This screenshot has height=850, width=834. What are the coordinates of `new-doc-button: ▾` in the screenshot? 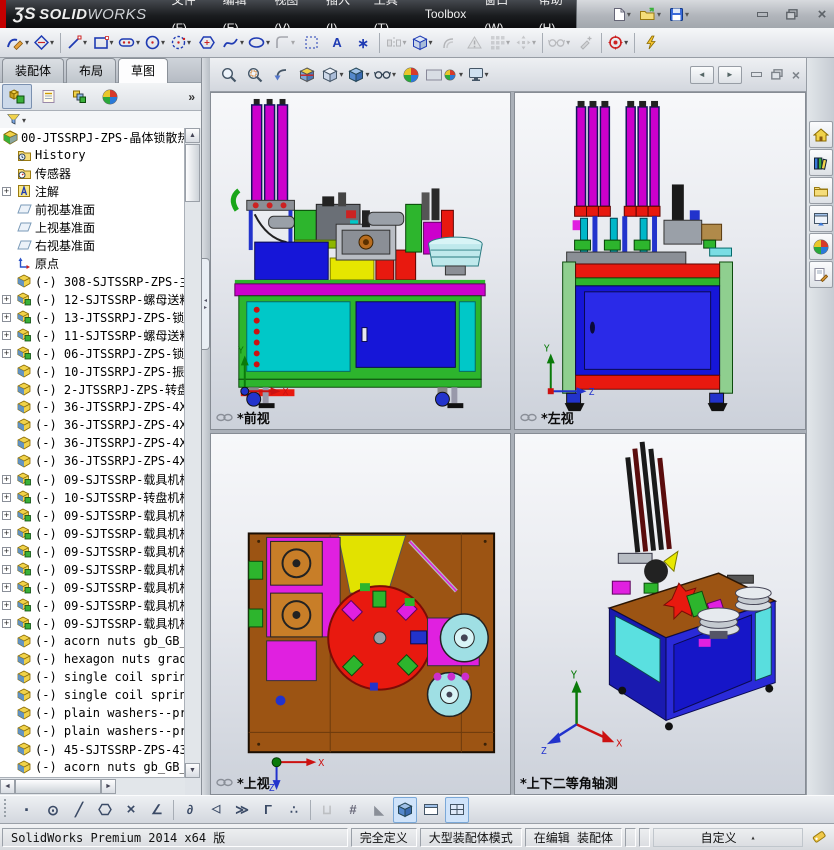 It's located at (621, 14).